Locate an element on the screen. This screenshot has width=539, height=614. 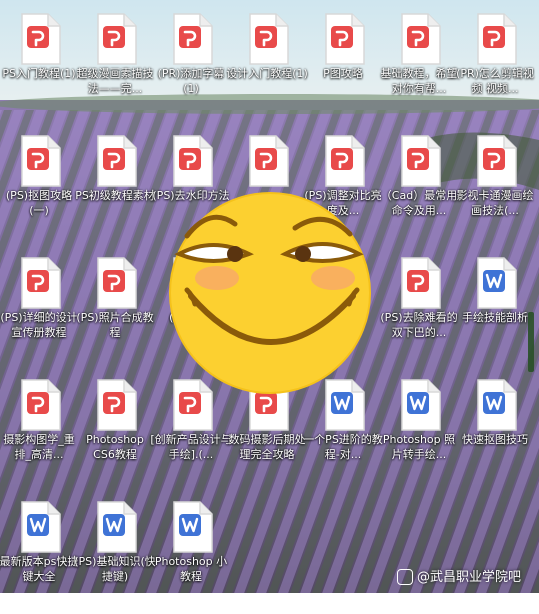
word-file-icon: 手绘技能剖析 is located at coordinates (495, 309).